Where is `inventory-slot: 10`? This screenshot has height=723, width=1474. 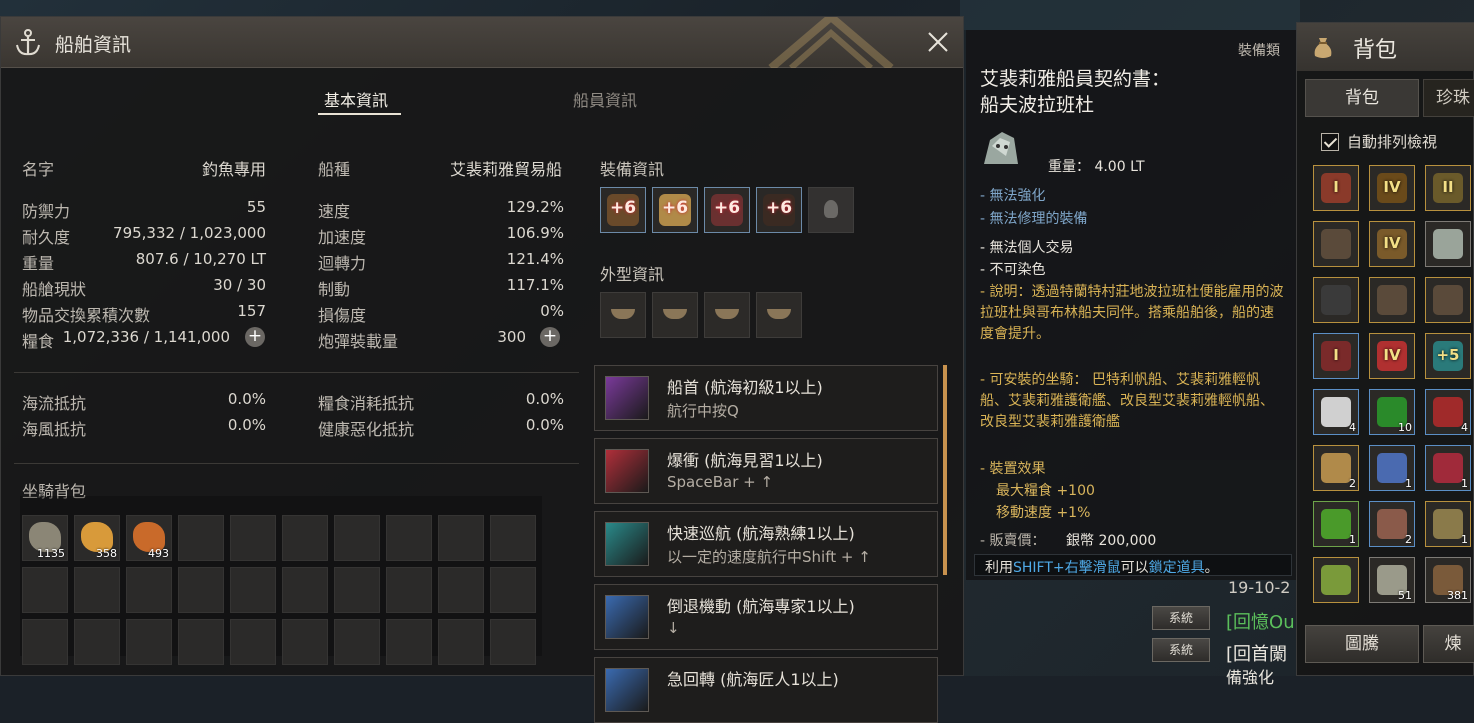
inventory-slot: 10 is located at coordinates (1392, 412).